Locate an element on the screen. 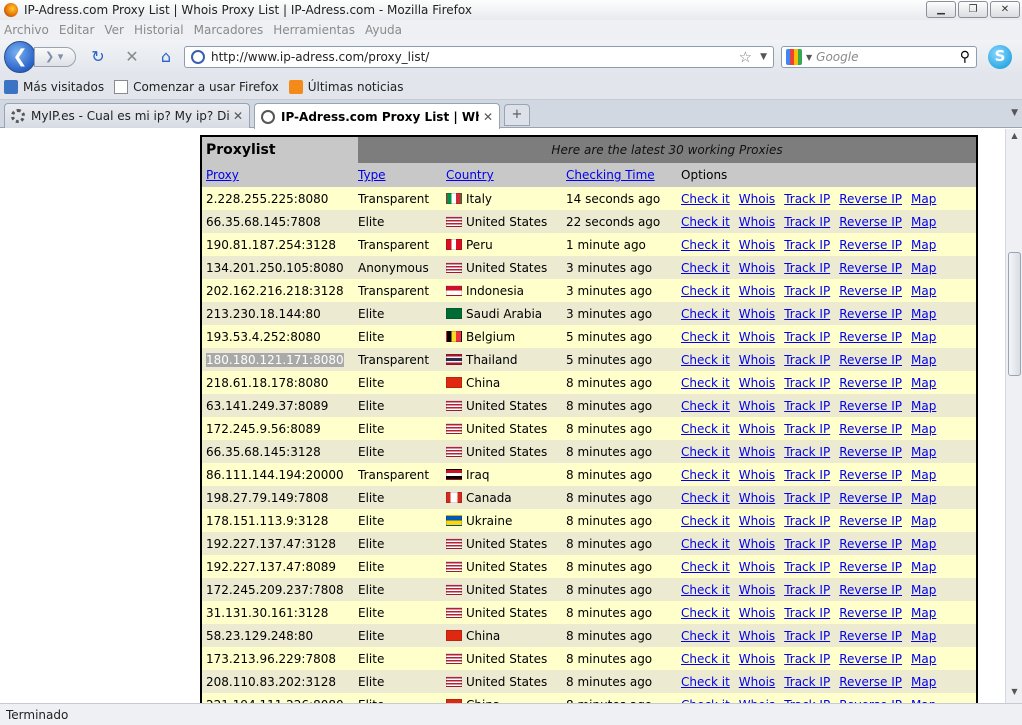 This screenshot has height=725, width=1022. url-text: http://www.ip-adress.com/proxy_list/ is located at coordinates (475, 57).